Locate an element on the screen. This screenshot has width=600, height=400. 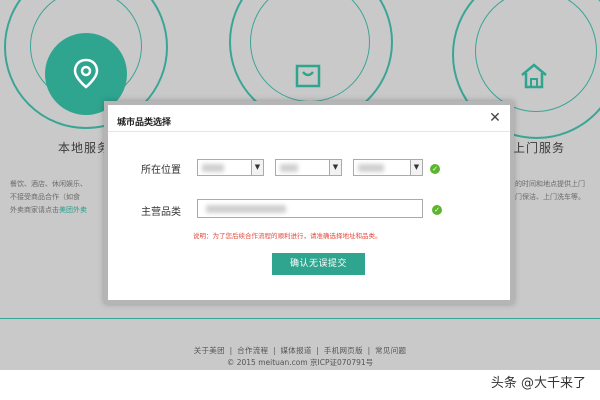
home-icon is located at coordinates (534, 76).